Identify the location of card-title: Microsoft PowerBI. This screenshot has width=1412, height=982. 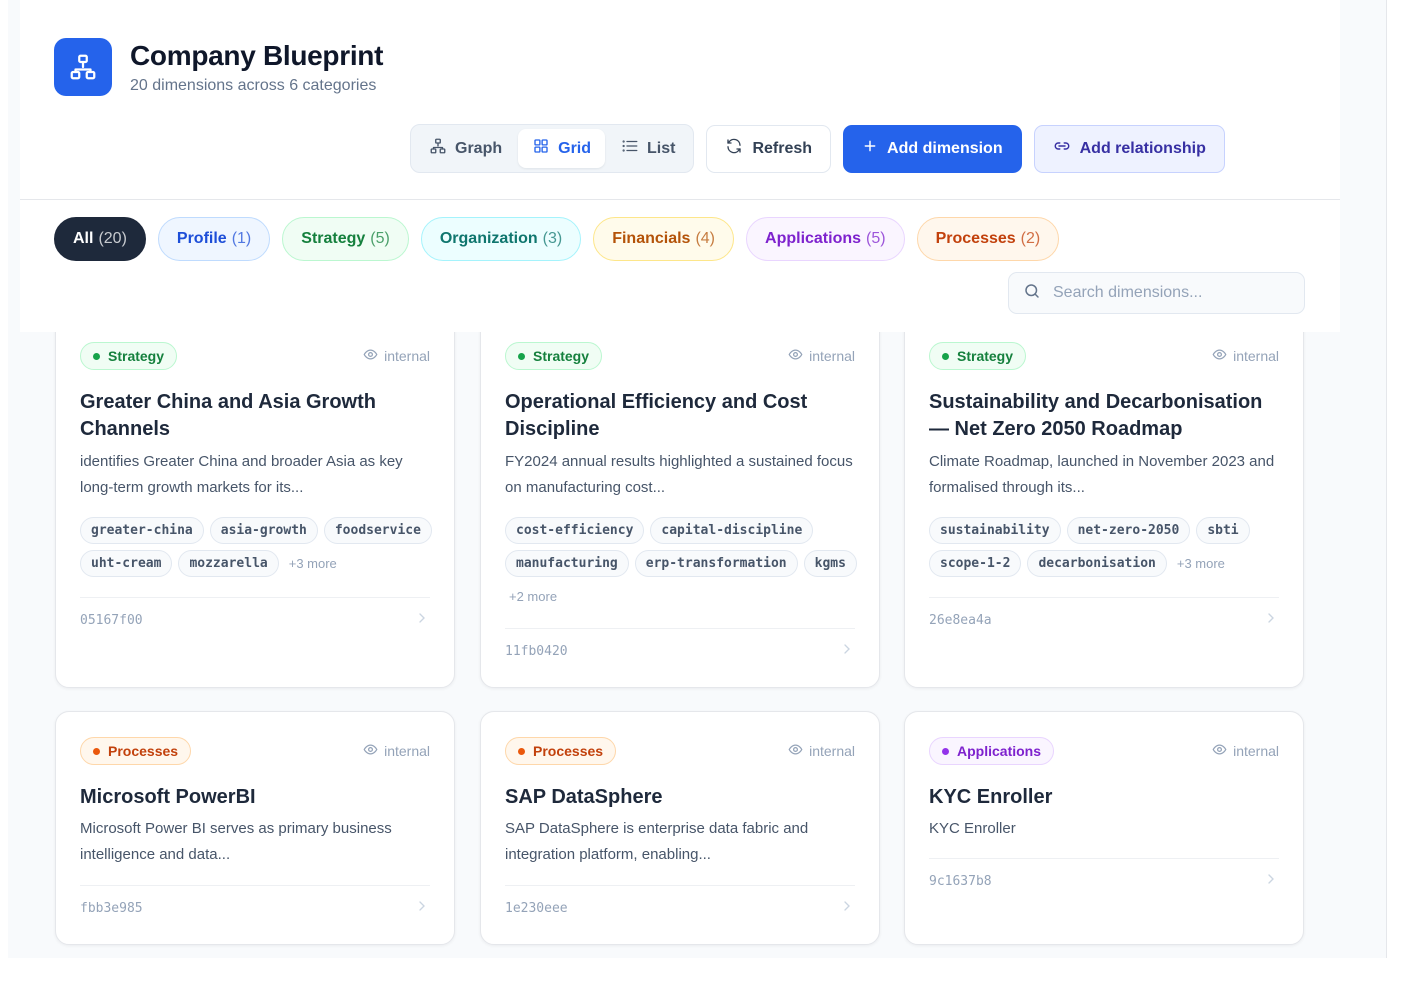
(168, 797).